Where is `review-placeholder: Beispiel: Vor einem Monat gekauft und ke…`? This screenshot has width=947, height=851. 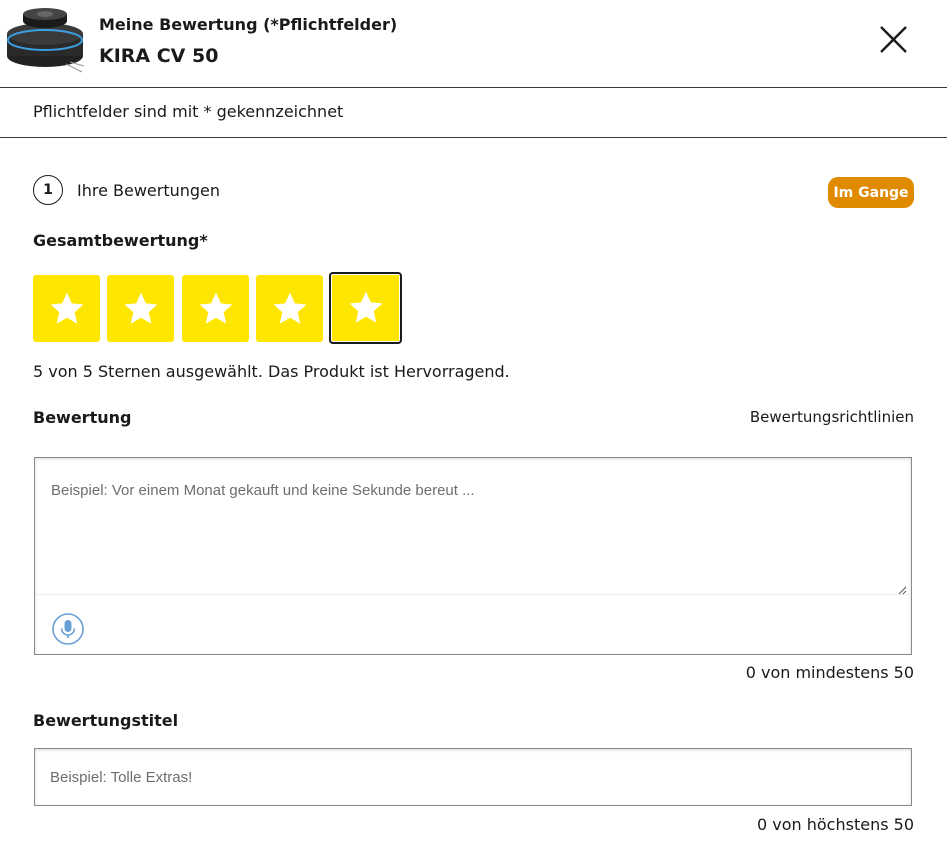 review-placeholder: Beispiel: Vor einem Monat gekauft und ke… is located at coordinates (263, 490).